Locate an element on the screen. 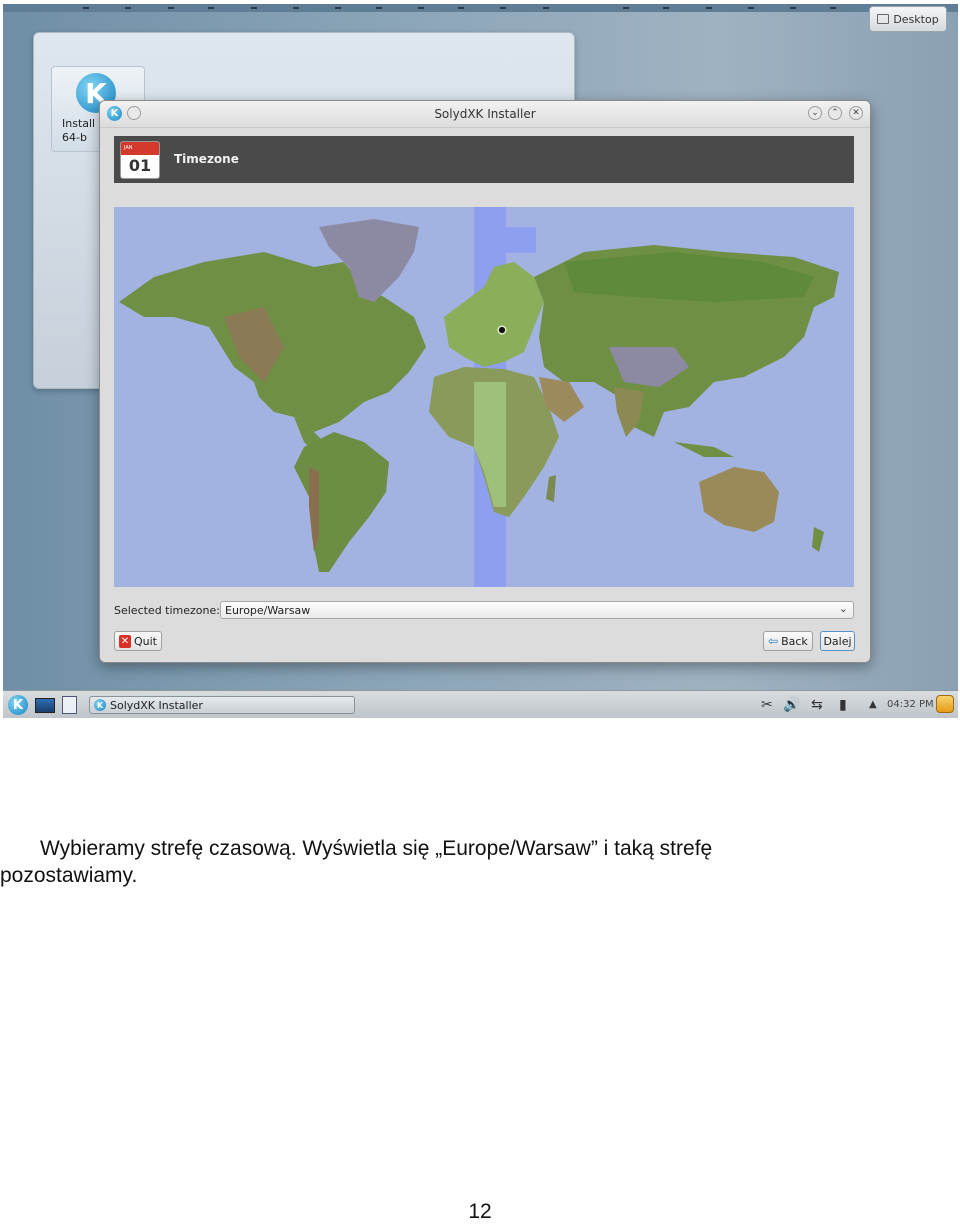  quit-button: ✕ Quit is located at coordinates (138, 641).